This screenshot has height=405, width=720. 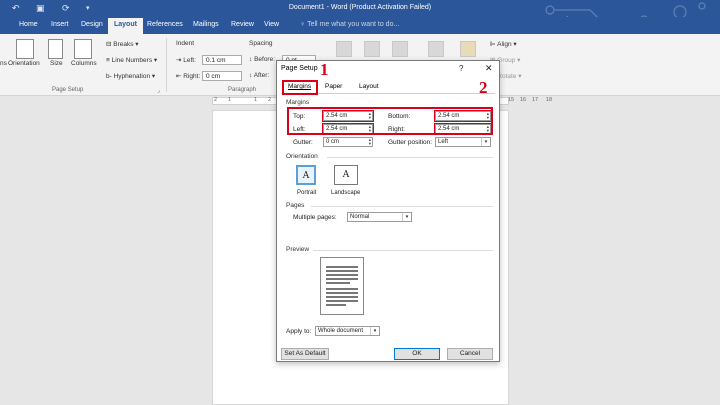 What do you see at coordinates (262, 59) in the screenshot?
I see `spacing-before-label: ↕ Before:` at bounding box center [262, 59].